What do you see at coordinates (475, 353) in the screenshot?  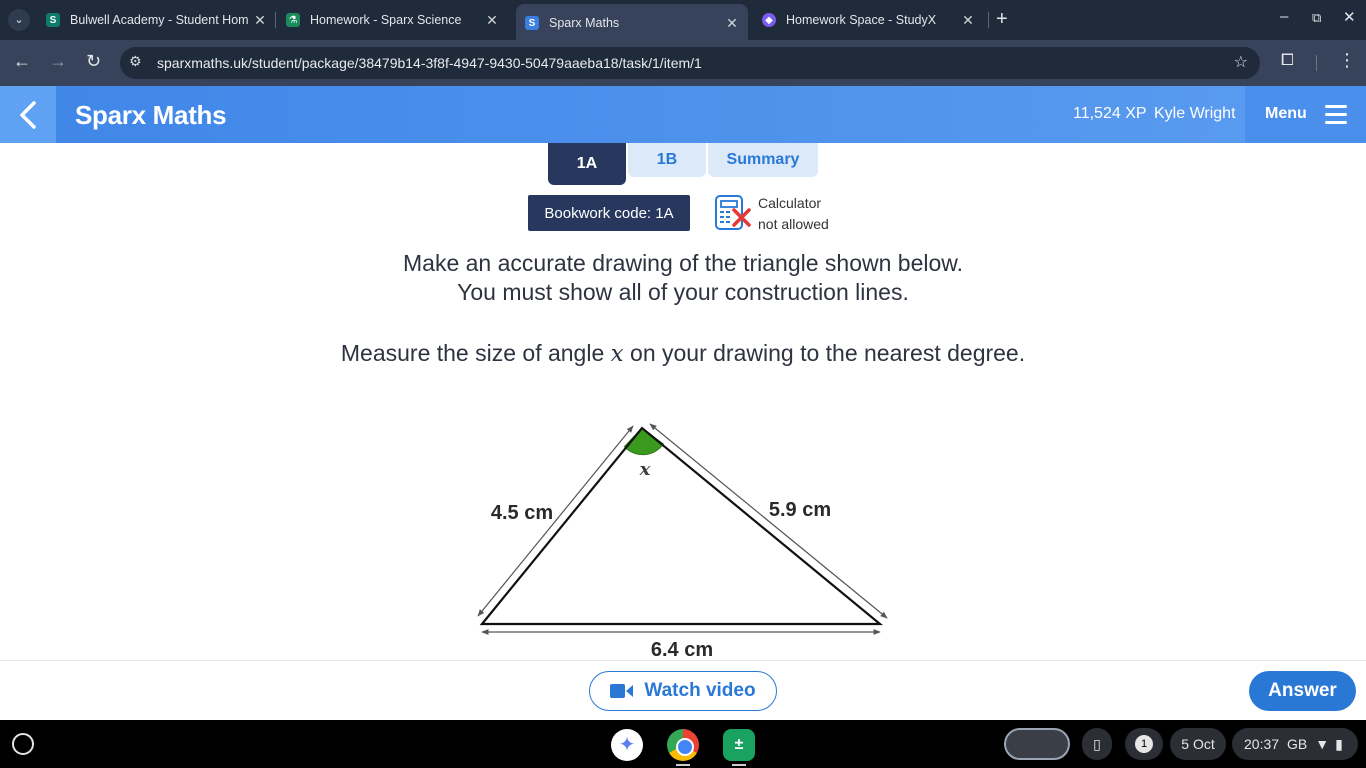 I see `question-text: Measure the size of angle` at bounding box center [475, 353].